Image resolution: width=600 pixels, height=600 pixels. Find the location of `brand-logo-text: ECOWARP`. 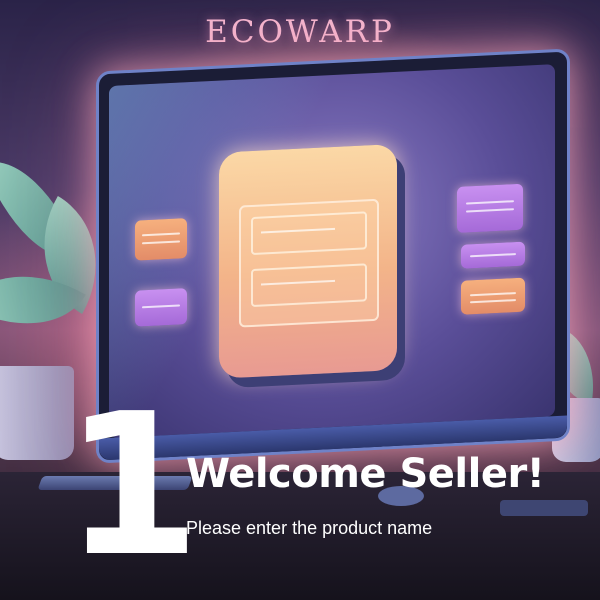

brand-logo-text: ECOWARP is located at coordinates (300, 32).